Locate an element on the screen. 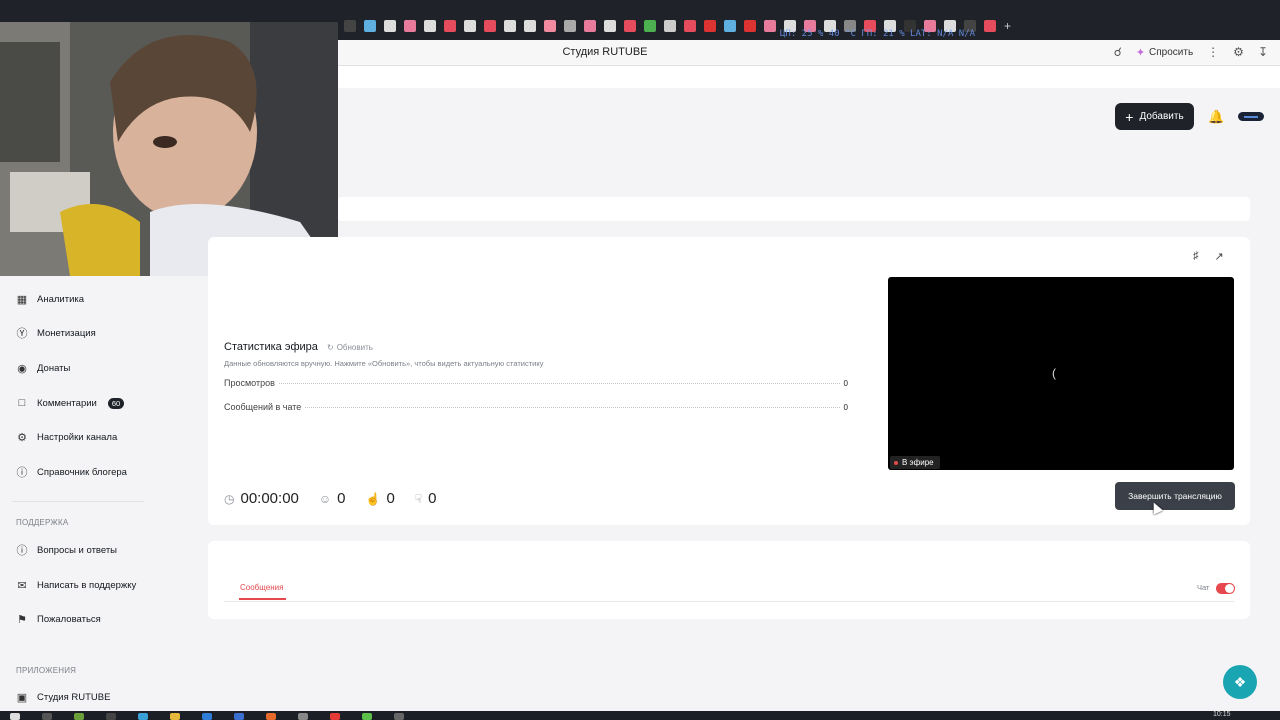  sidebar-item-comments: □ Комментарии 60 is located at coordinates (70, 403).